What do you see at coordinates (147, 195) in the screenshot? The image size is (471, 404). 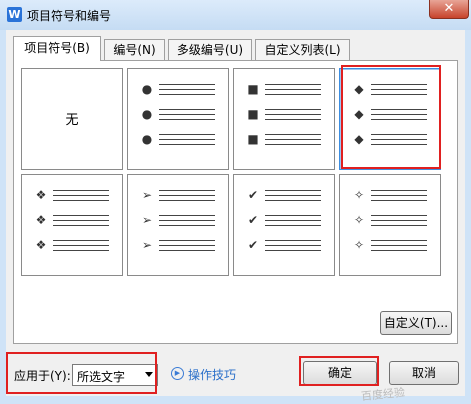 I see `arrowhead-icon: ➢` at bounding box center [147, 195].